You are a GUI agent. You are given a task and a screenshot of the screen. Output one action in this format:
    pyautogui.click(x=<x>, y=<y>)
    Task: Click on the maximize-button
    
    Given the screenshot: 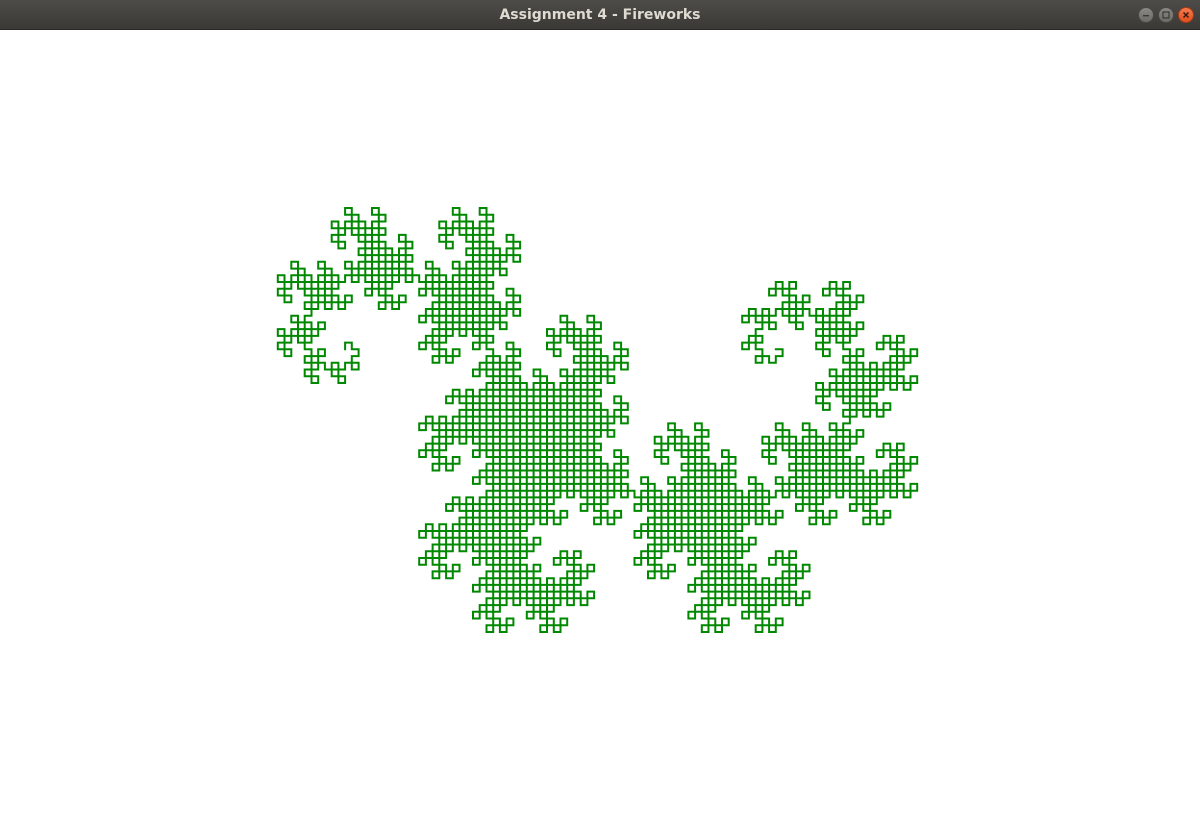 What is the action you would take?
    pyautogui.click(x=1166, y=15)
    